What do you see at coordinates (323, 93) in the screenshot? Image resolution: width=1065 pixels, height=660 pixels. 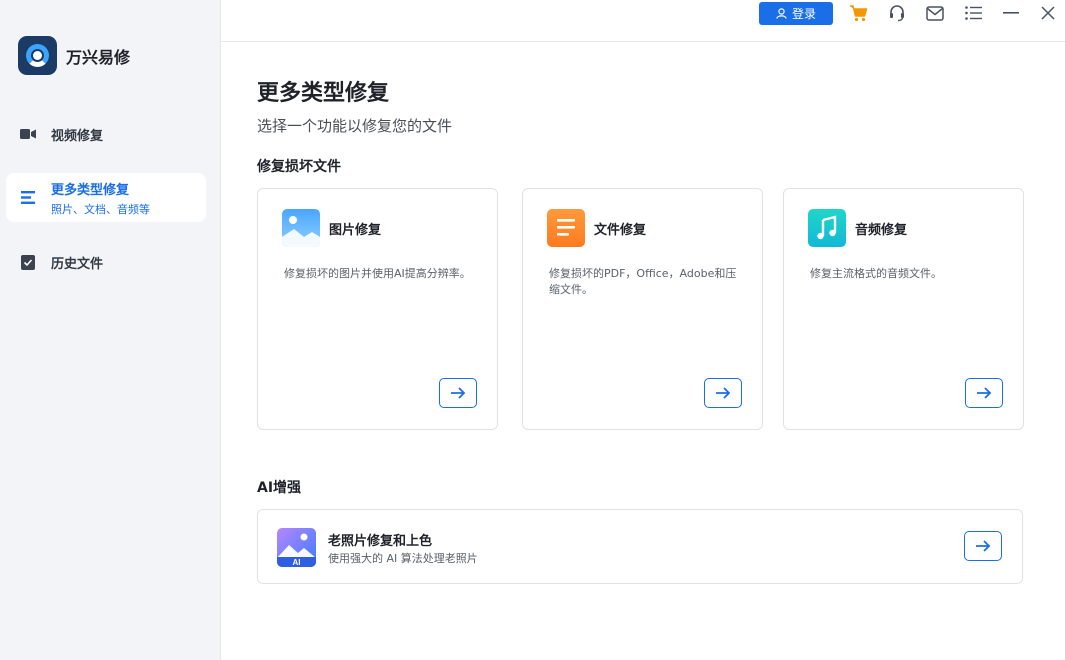 I see `page-title: 更多类型修复` at bounding box center [323, 93].